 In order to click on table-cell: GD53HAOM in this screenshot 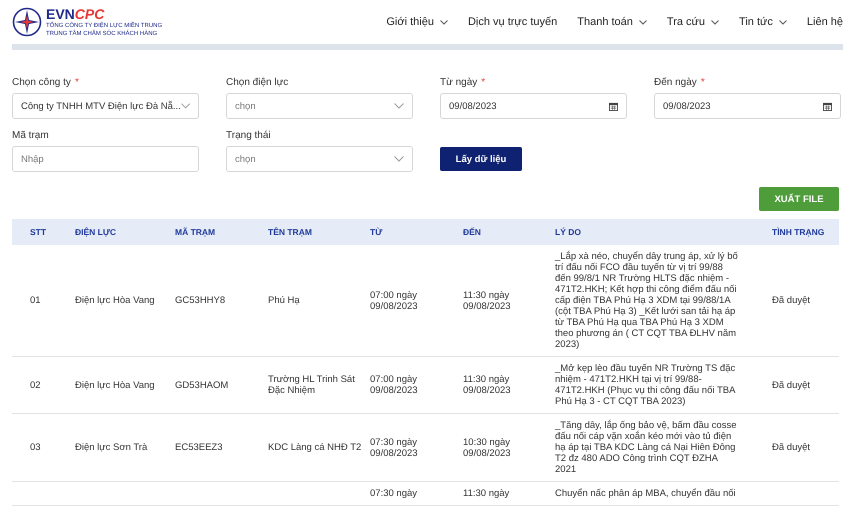, I will do `click(201, 385)`.